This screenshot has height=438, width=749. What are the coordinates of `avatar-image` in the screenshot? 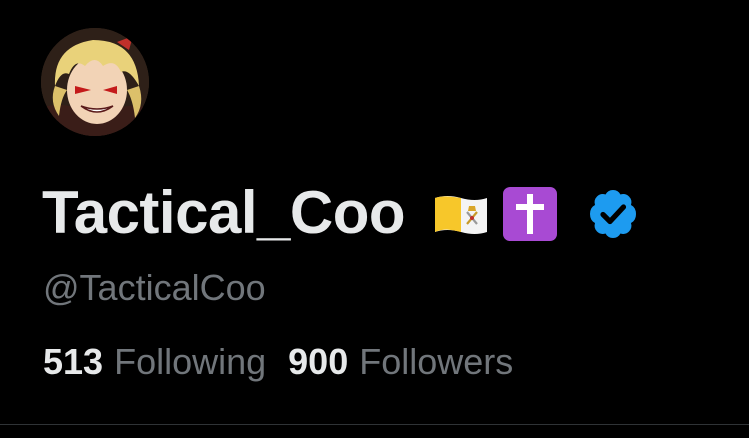 It's located at (95, 82).